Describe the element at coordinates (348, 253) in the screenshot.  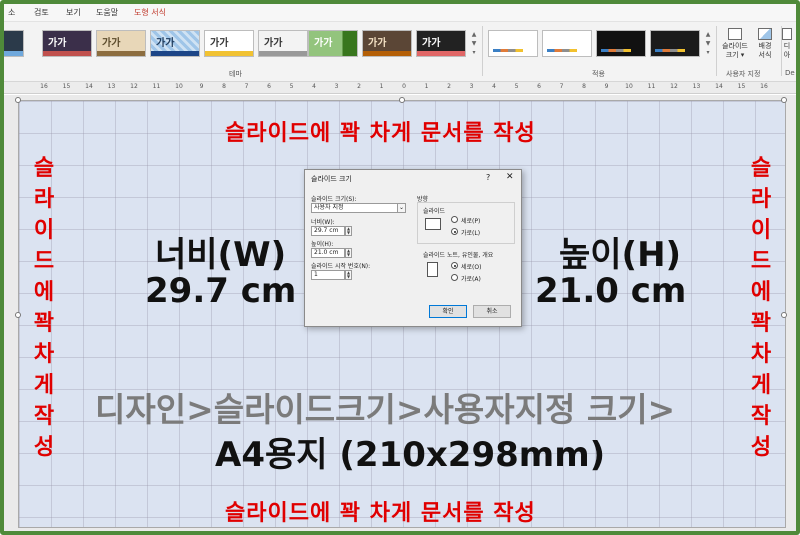
I see `height-stepper: ▲ ▼` at that location.